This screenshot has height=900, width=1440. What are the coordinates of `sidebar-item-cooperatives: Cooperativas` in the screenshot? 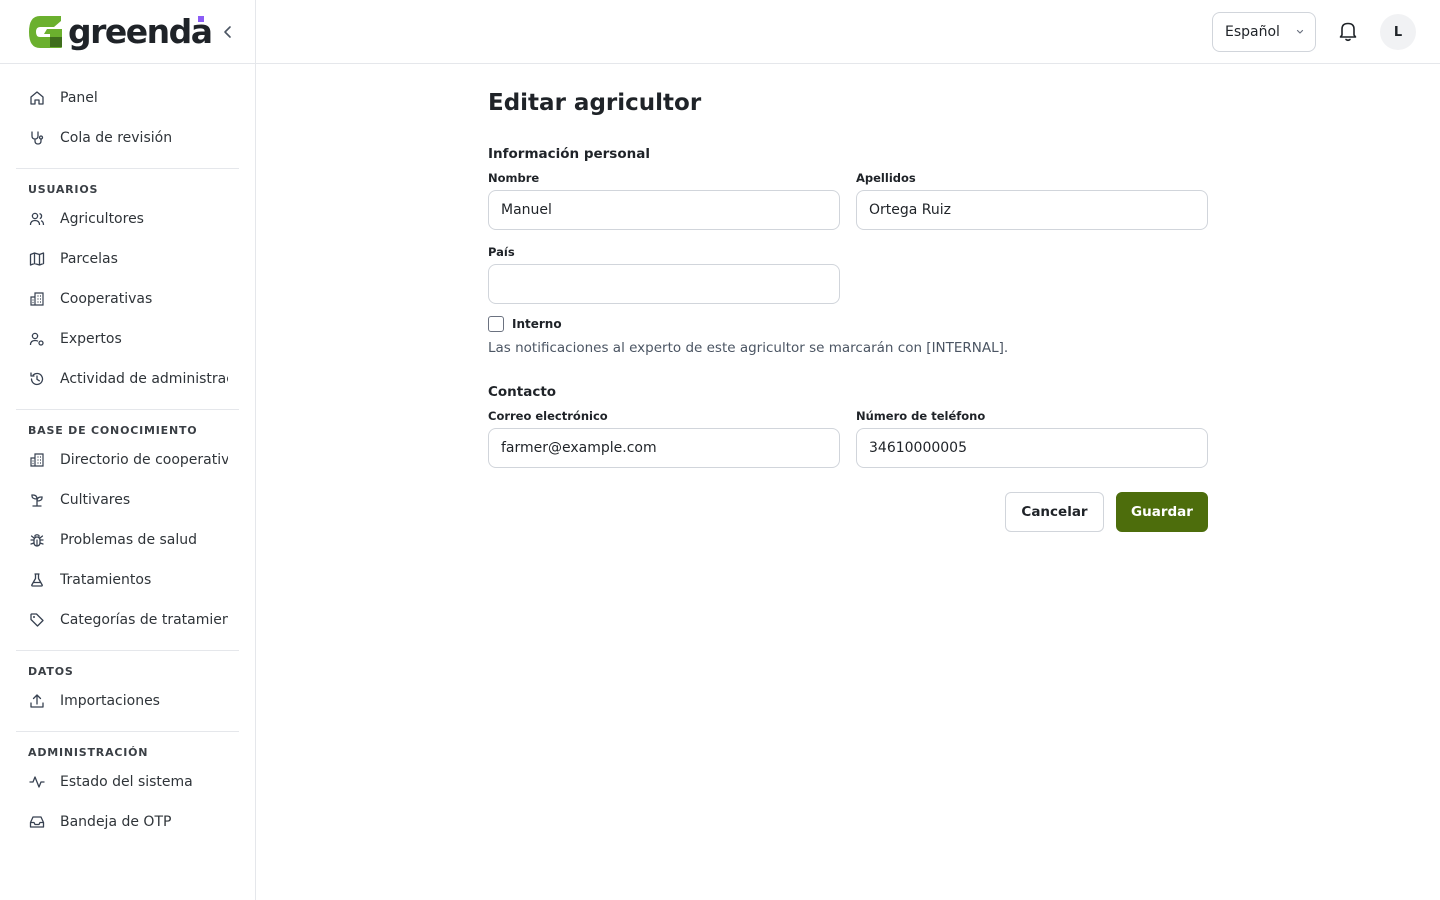 It's located at (127, 299).